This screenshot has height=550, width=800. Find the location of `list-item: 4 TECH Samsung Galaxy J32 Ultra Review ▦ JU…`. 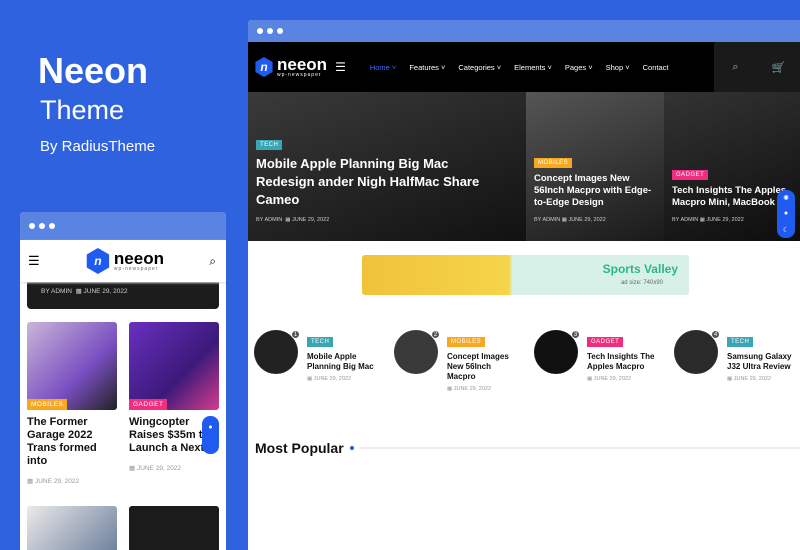

list-item: 4 TECH Samsung Galaxy J32 Ultra Review ▦ JU… is located at coordinates (735, 361).